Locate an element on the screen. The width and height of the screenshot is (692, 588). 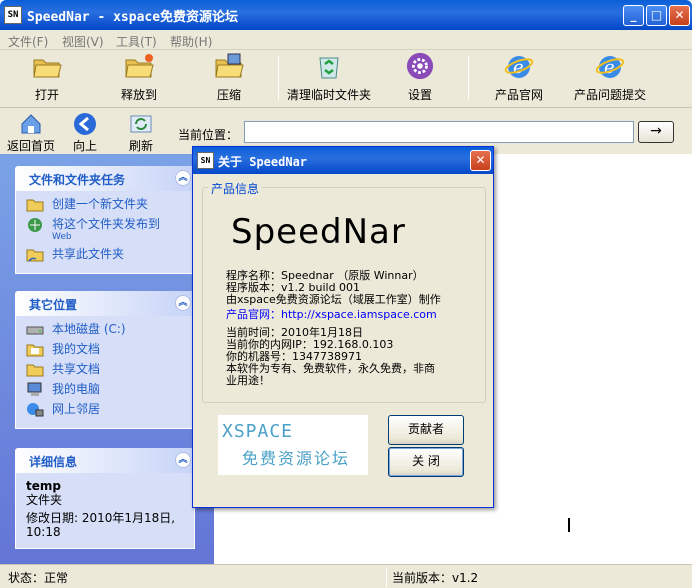
menu-tools: 工具(T) is located at coordinates (136, 41).